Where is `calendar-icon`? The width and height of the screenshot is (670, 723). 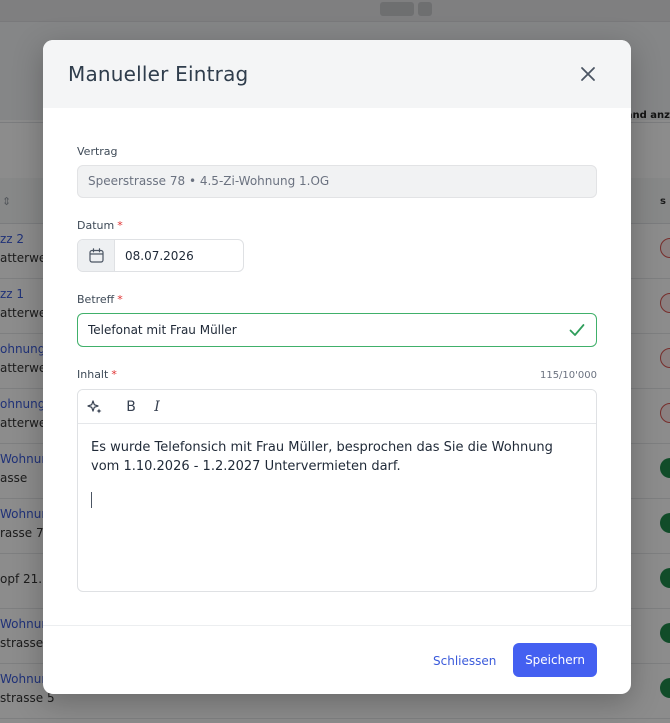
calendar-icon is located at coordinates (96, 255).